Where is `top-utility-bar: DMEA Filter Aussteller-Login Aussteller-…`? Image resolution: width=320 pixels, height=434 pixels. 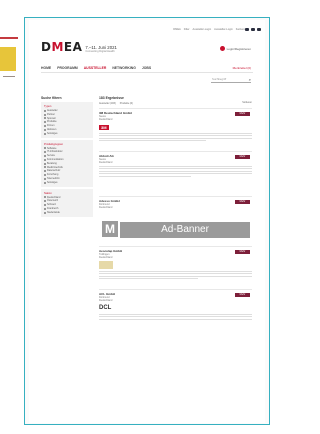 top-utility-bar: DMEA Filter Aussteller-Login Aussteller-… is located at coordinates (147, 30).